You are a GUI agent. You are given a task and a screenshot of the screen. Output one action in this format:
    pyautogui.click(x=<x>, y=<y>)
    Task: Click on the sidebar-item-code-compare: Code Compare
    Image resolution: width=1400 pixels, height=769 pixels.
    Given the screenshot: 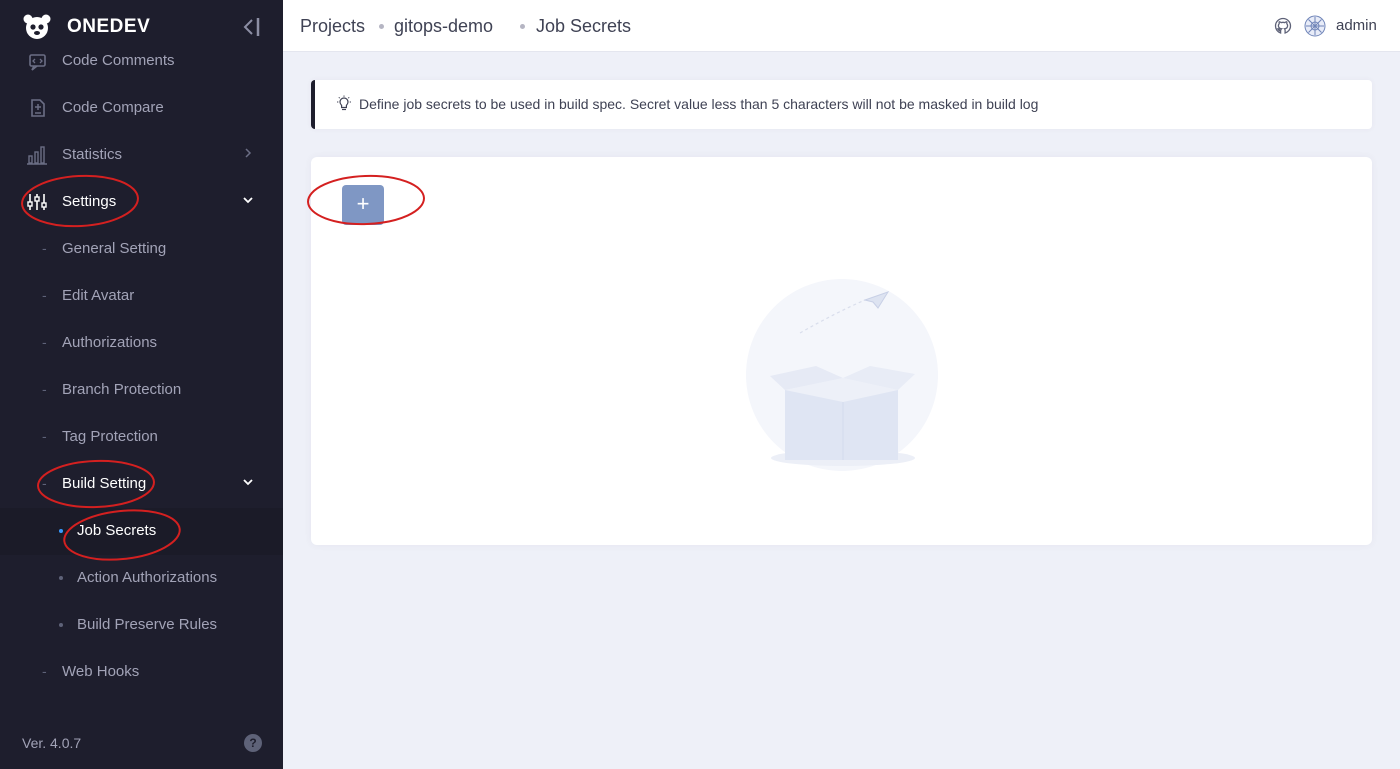 What is the action you would take?
    pyautogui.click(x=141, y=108)
    